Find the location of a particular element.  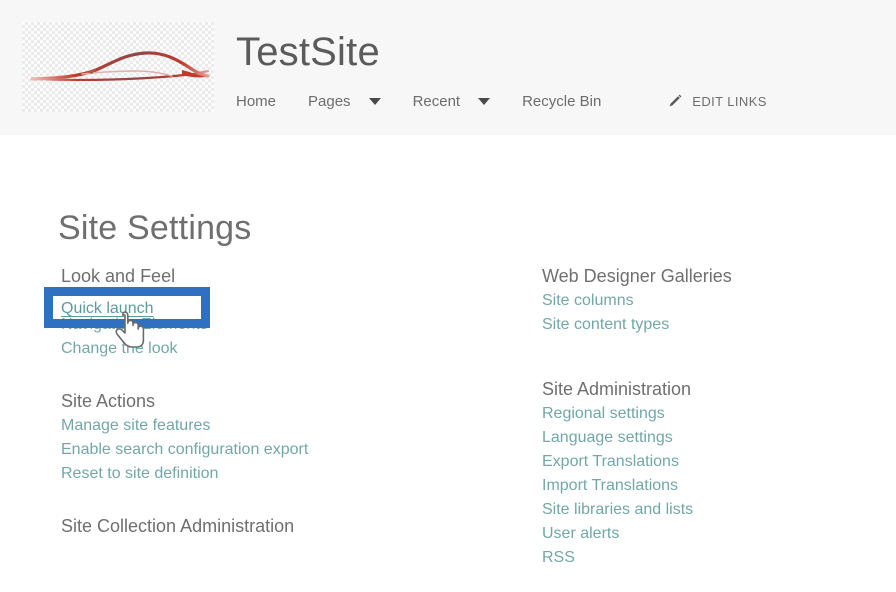

settings-group-site-collection-administration: Site Collection Administration is located at coordinates (281, 526).